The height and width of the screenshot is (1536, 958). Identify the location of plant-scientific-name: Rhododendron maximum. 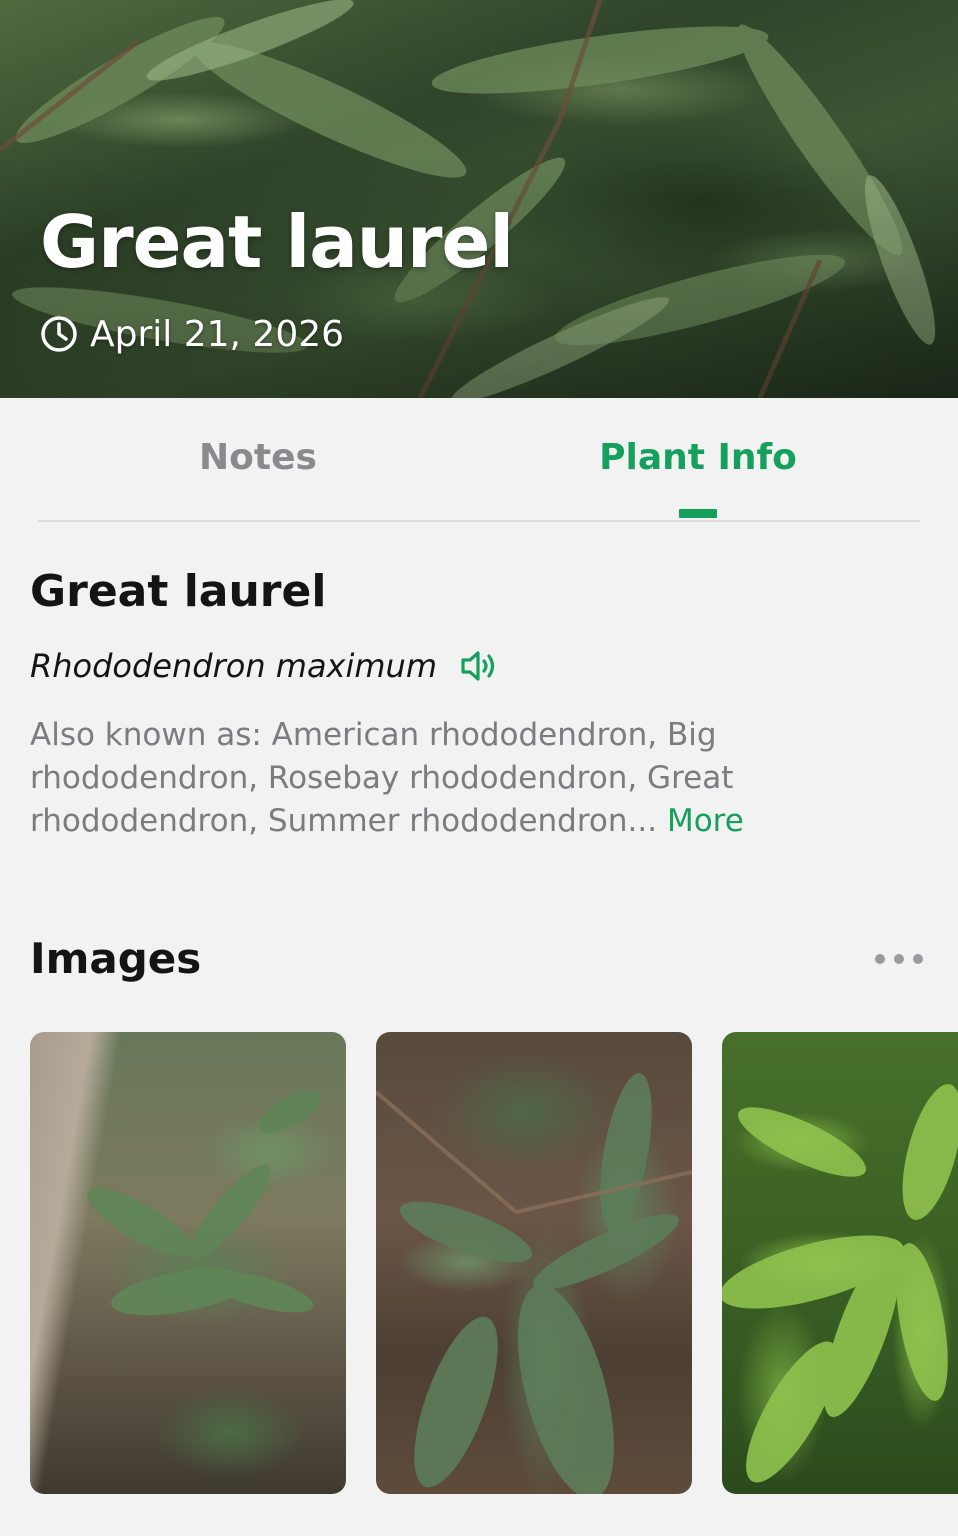
(233, 666).